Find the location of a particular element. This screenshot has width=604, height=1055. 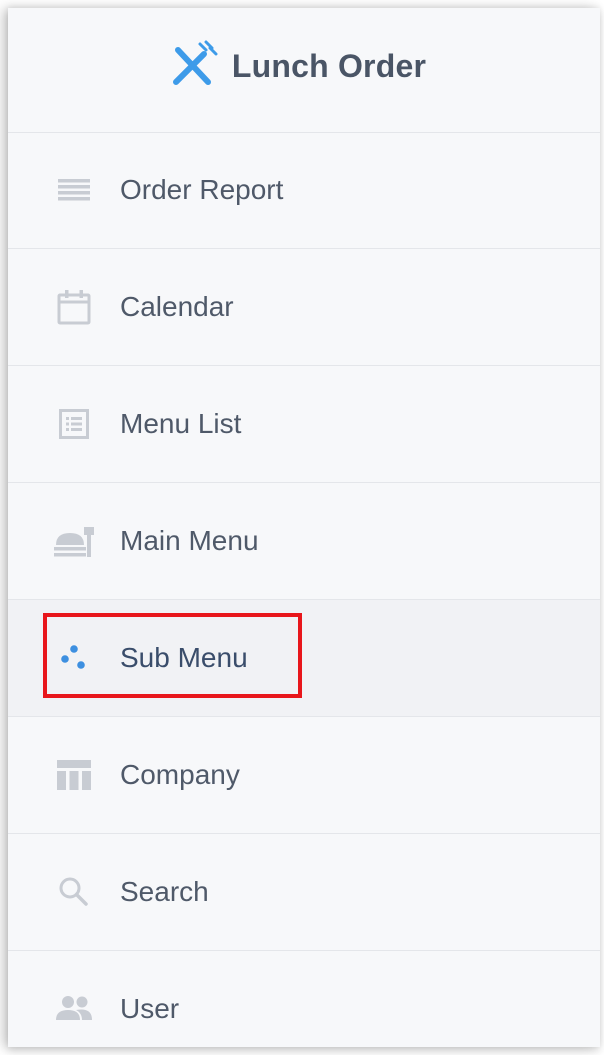

list-lines-icon is located at coordinates (74, 190).